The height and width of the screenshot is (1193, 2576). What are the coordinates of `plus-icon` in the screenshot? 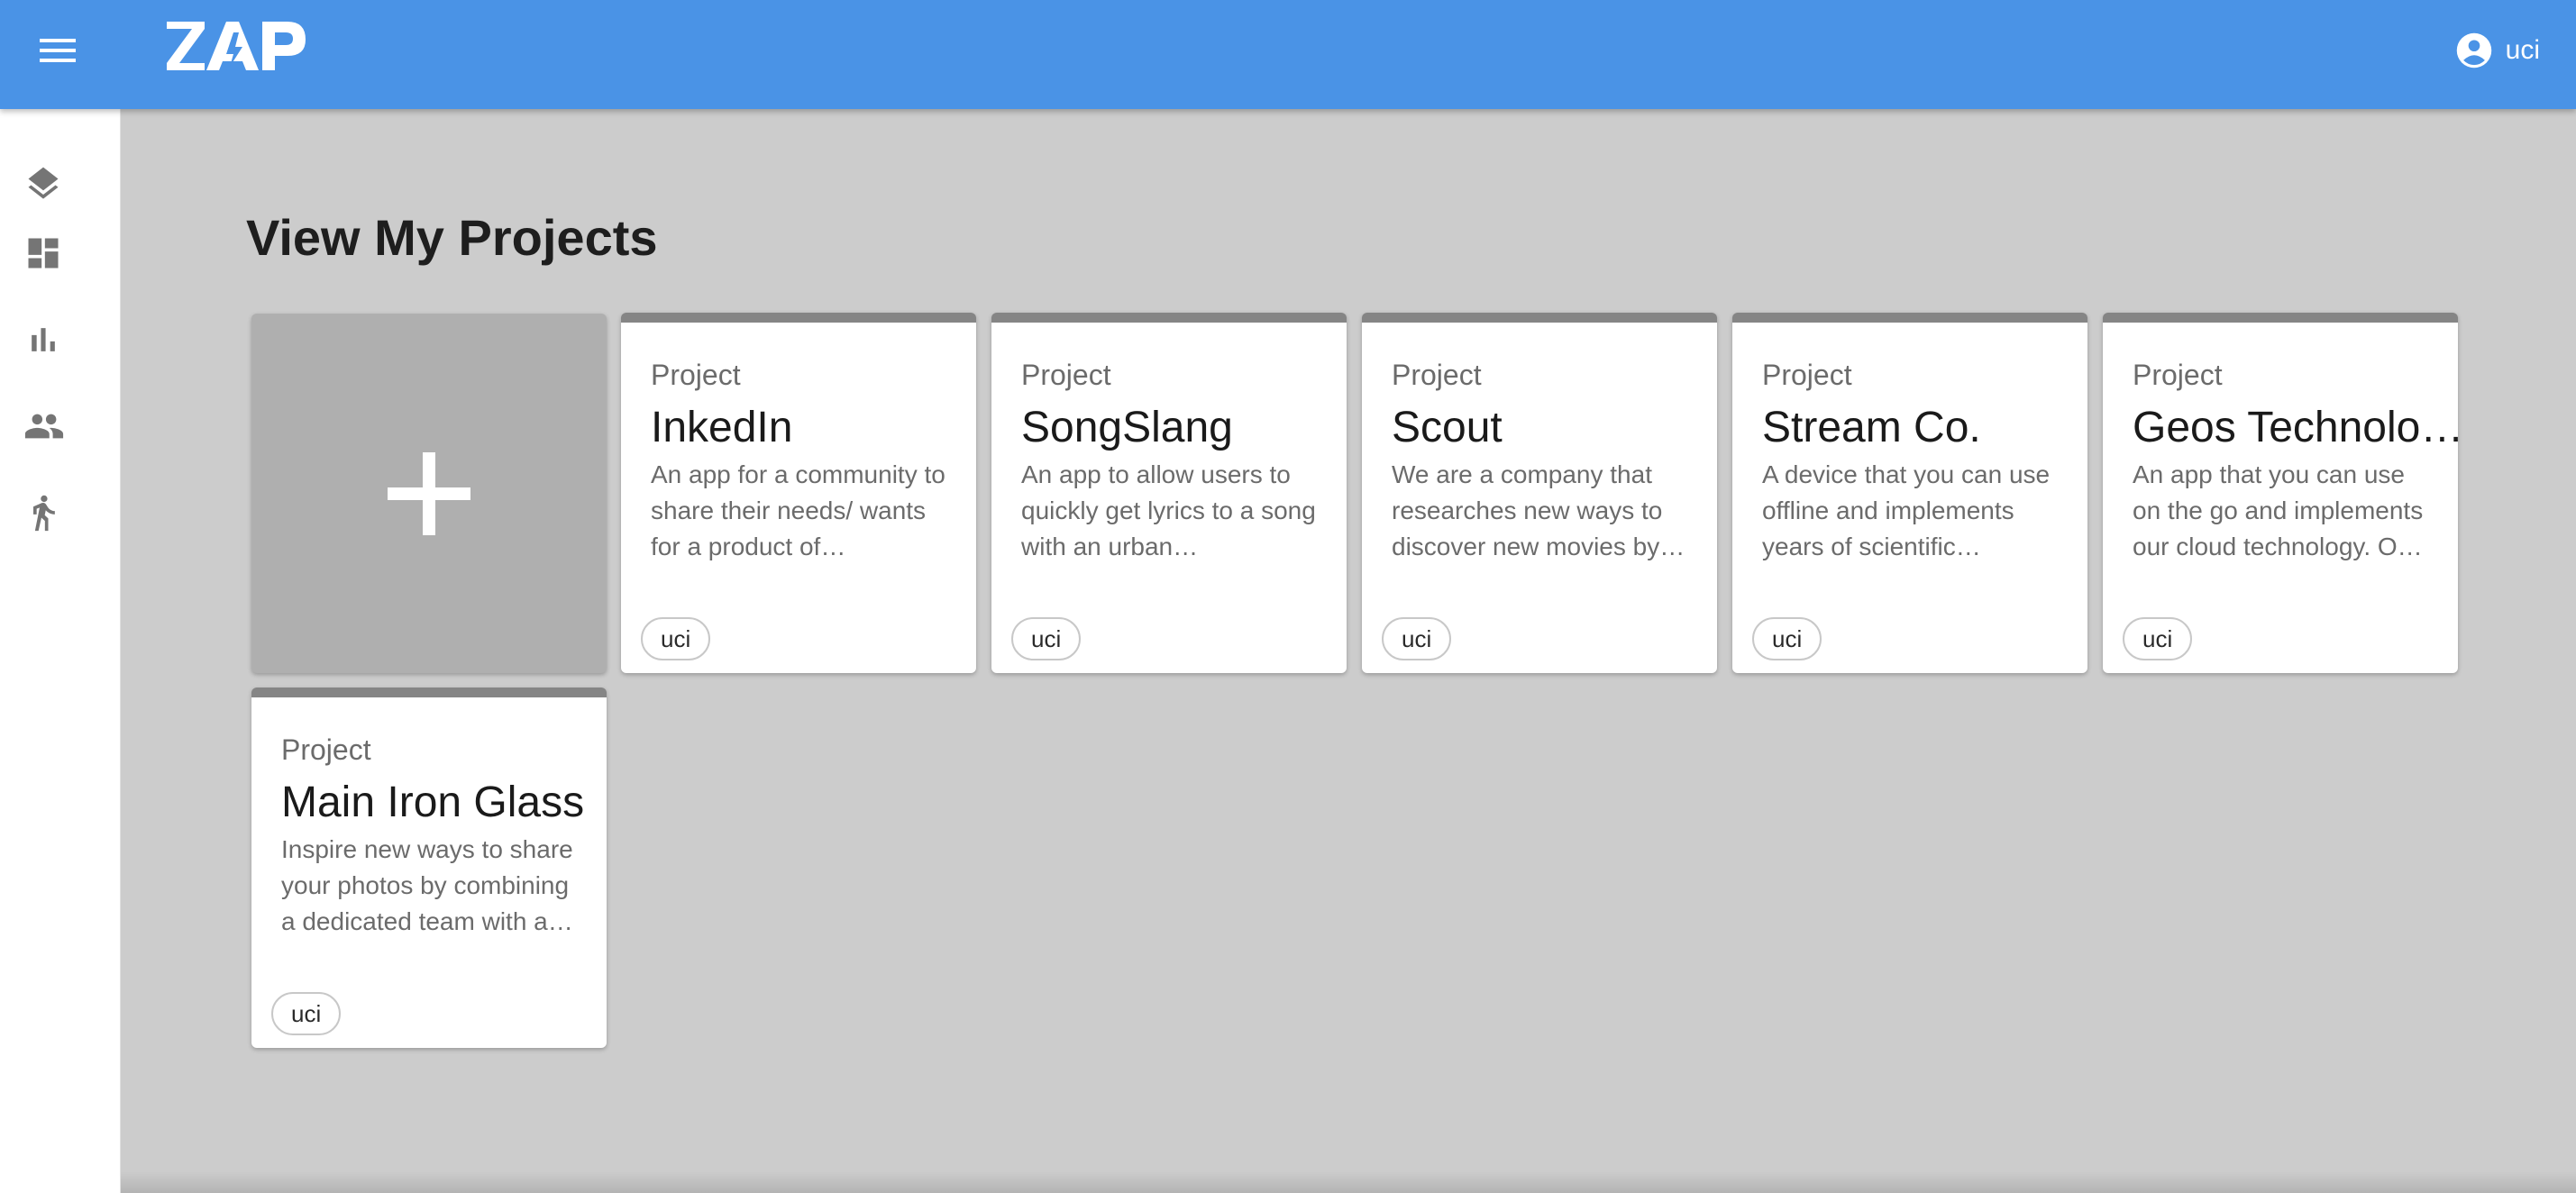 It's located at (429, 493).